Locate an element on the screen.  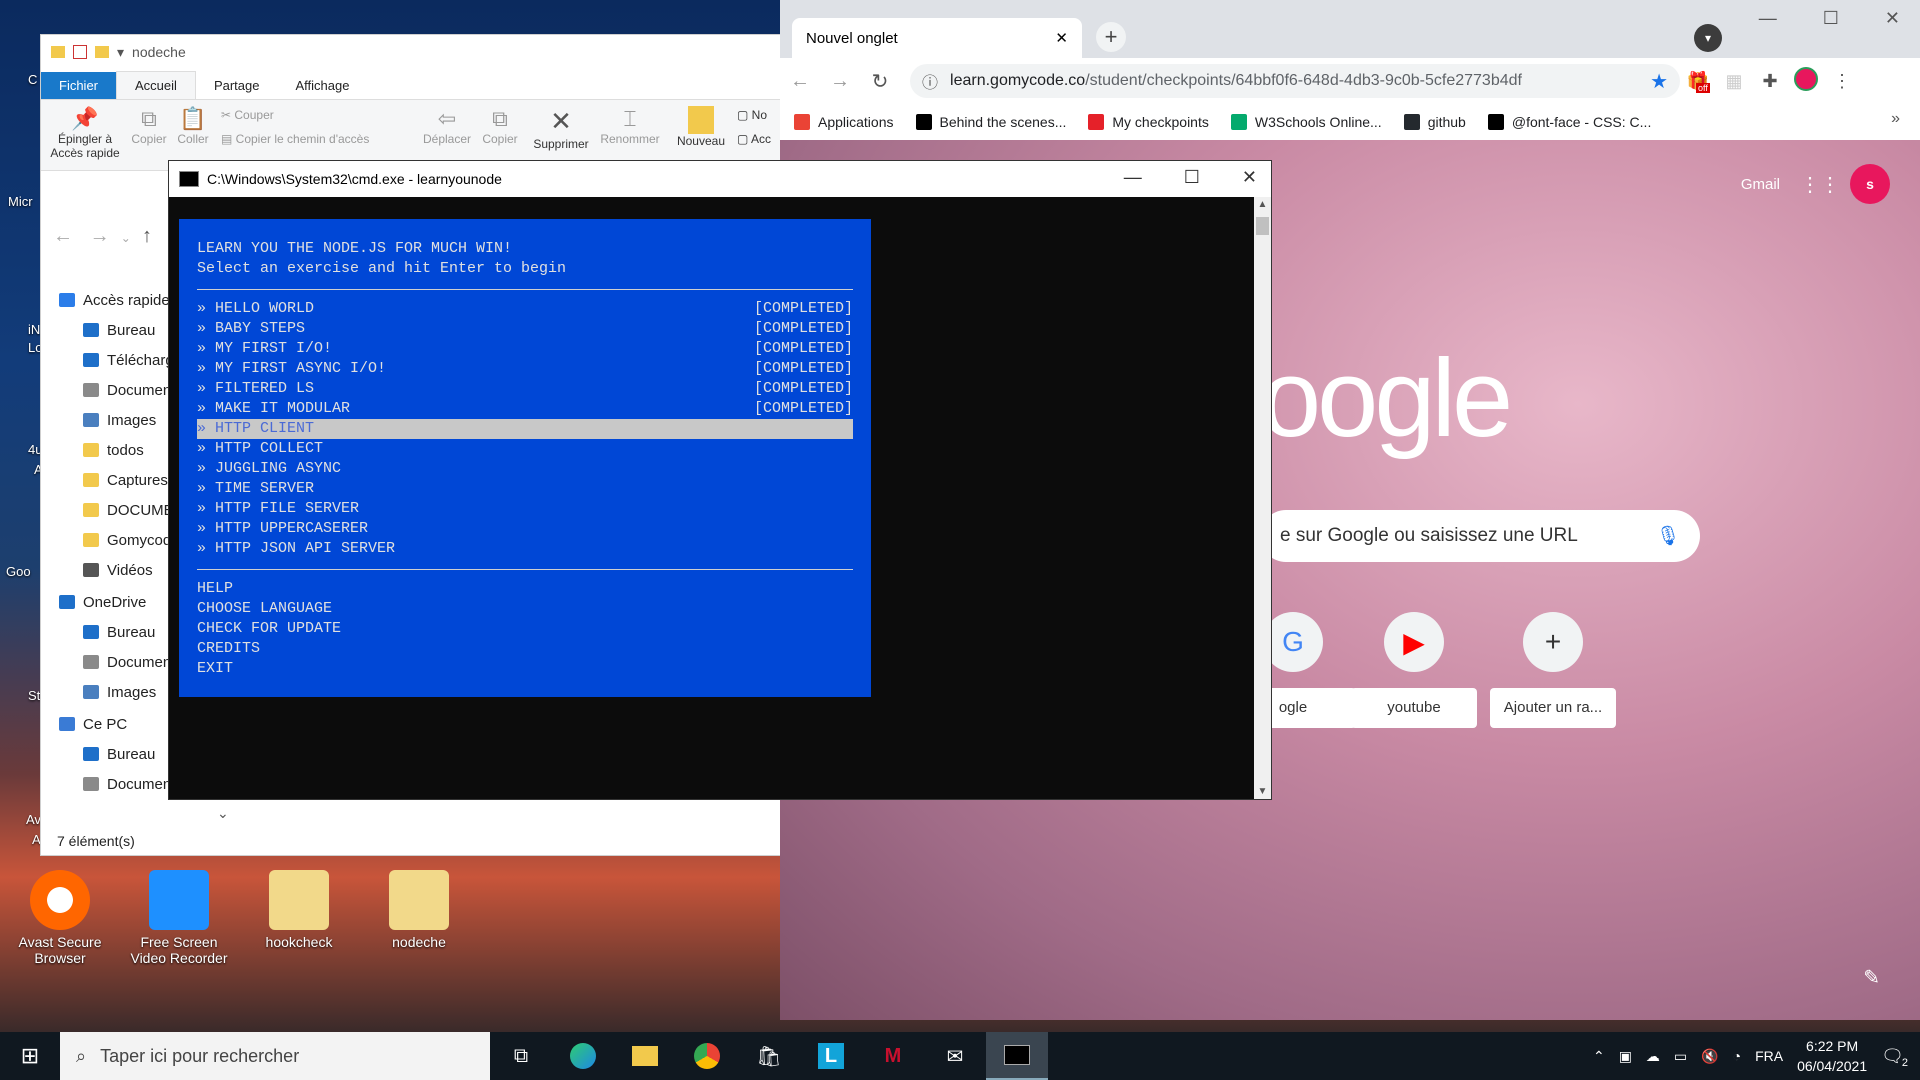
scroll-up-icon: ▲ is located at coordinates (1262, 204).